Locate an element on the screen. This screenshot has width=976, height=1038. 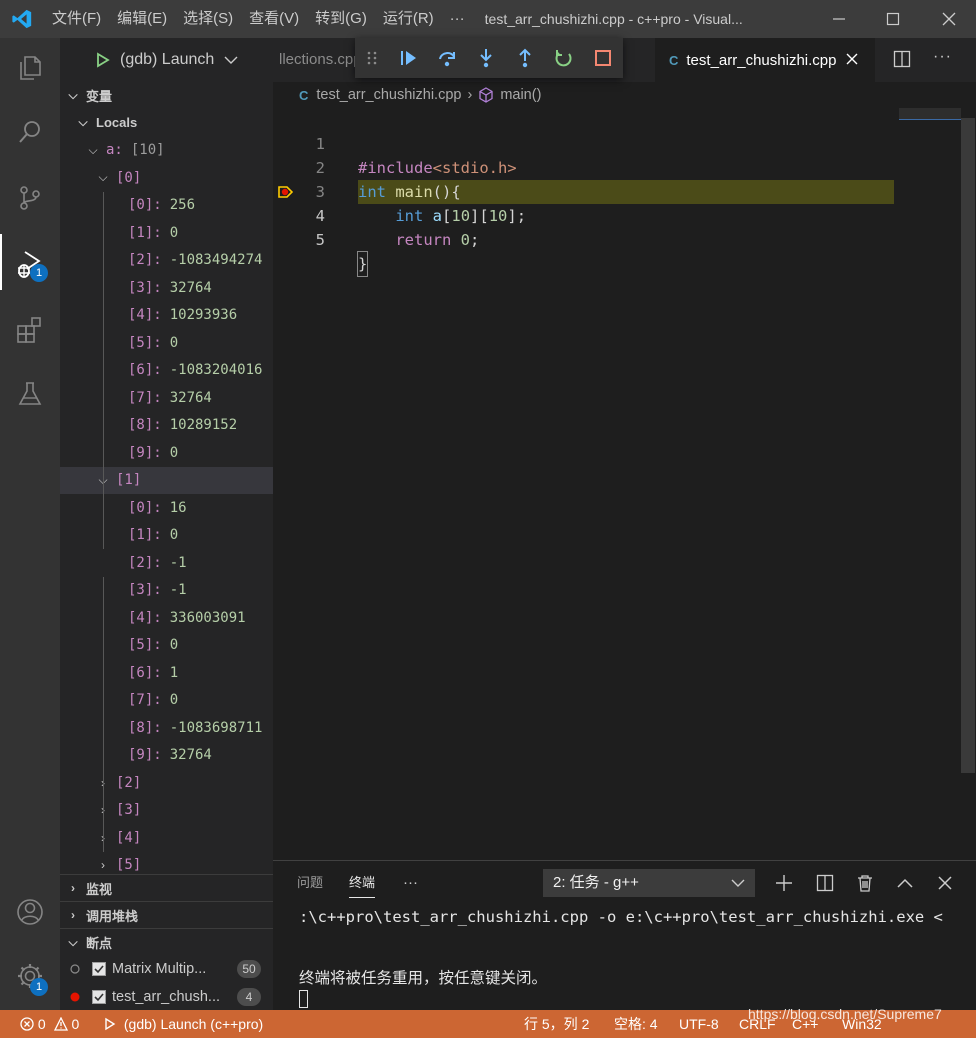
error-icon is located at coordinates (27, 1024).